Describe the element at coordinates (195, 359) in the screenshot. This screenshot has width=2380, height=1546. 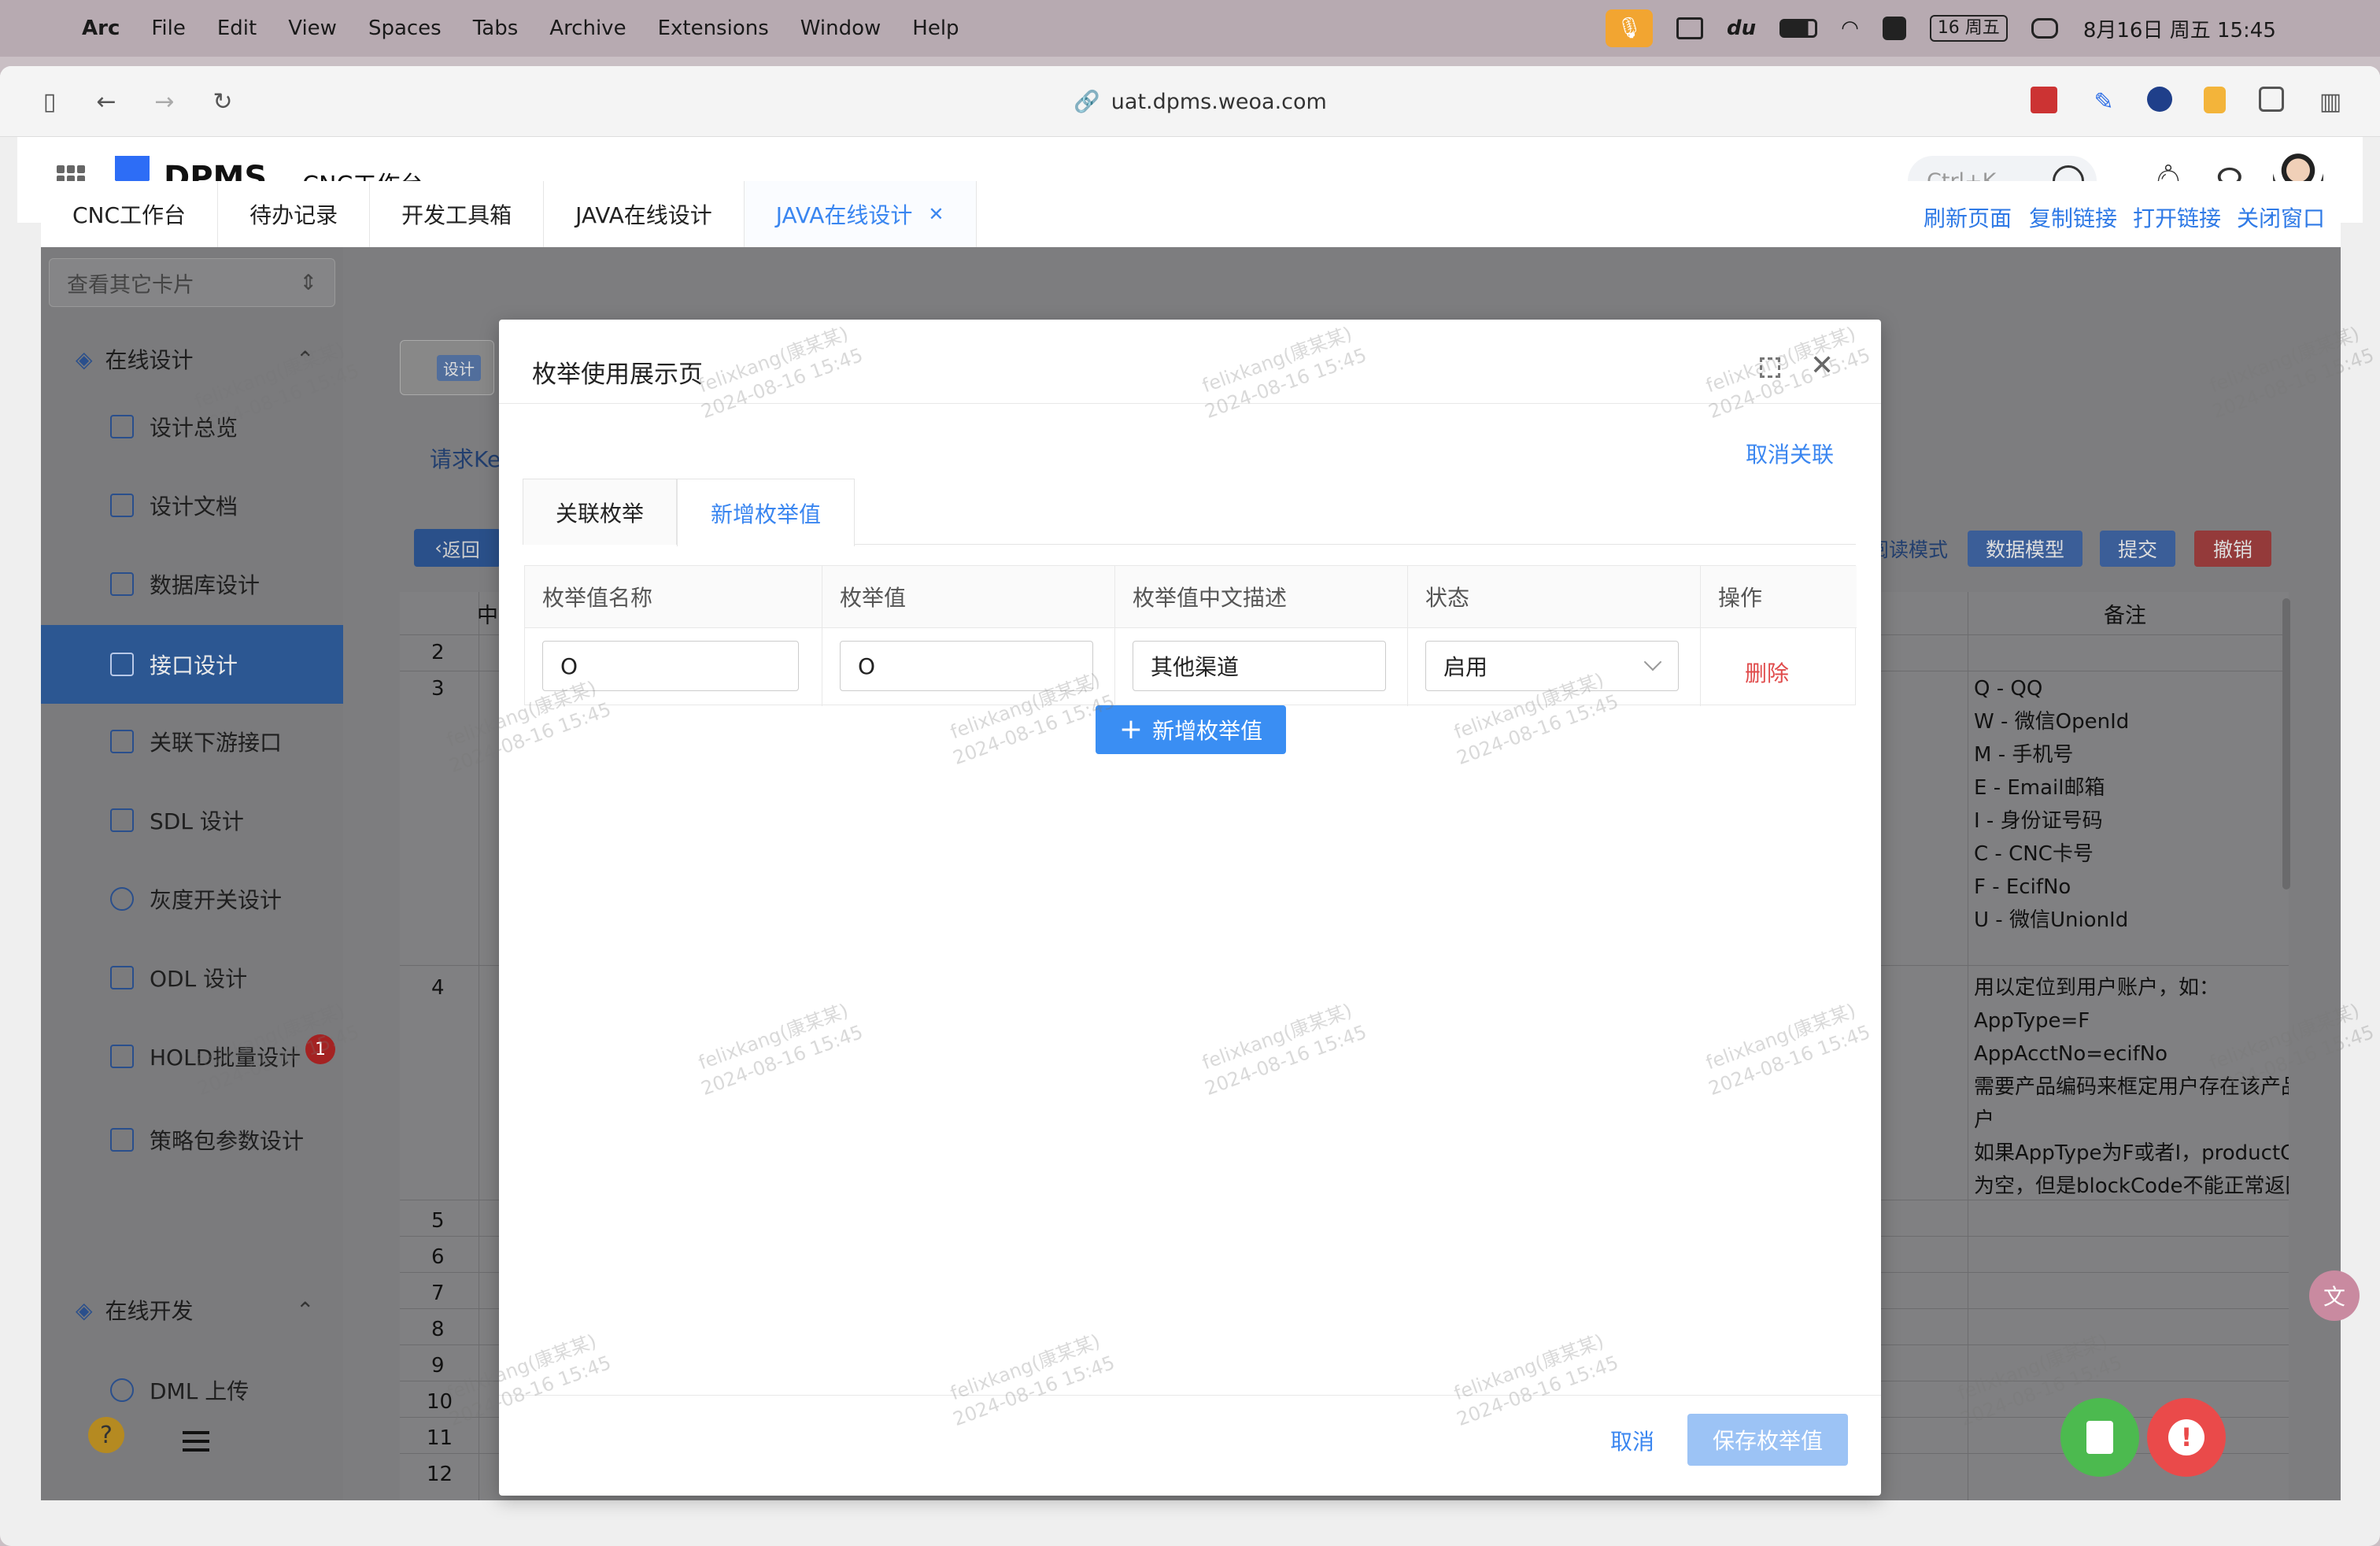
I see `sidebar-group-online-design: ◈ 在线设计 ⌃` at that location.